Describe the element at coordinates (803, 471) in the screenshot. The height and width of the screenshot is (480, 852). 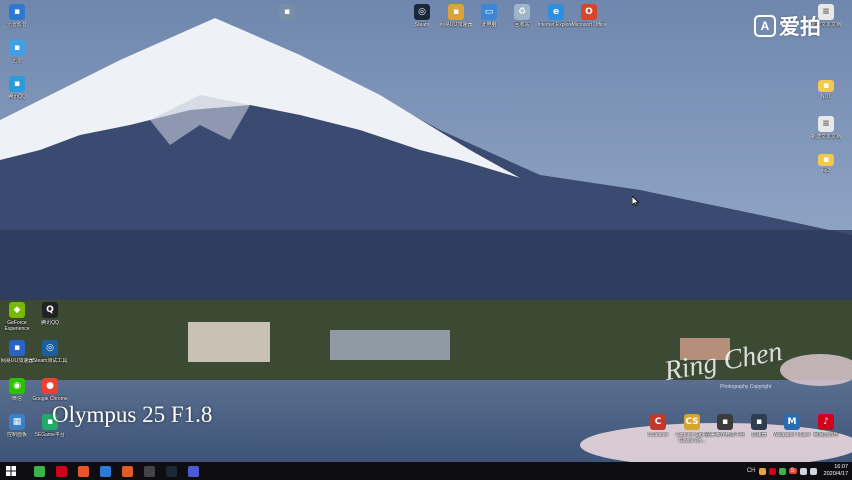
I see `network-icon` at that location.